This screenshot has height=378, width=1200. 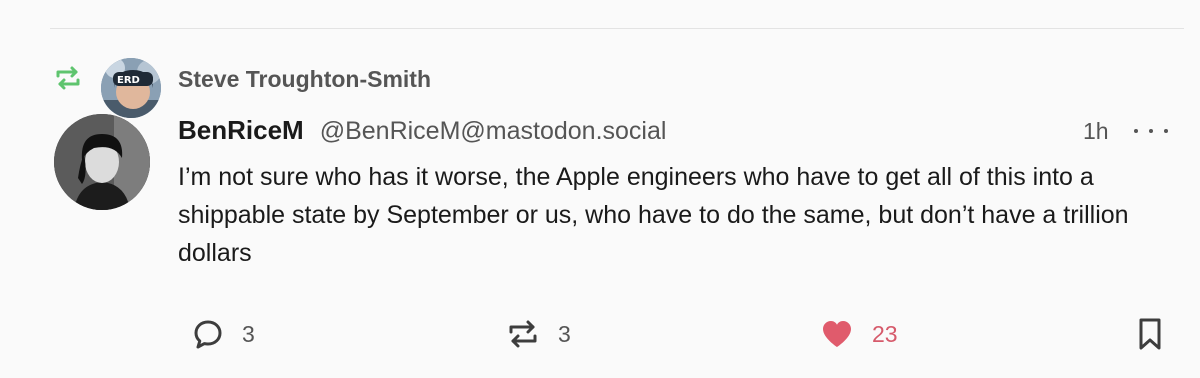 What do you see at coordinates (248, 333) in the screenshot?
I see `reply-count: 3` at bounding box center [248, 333].